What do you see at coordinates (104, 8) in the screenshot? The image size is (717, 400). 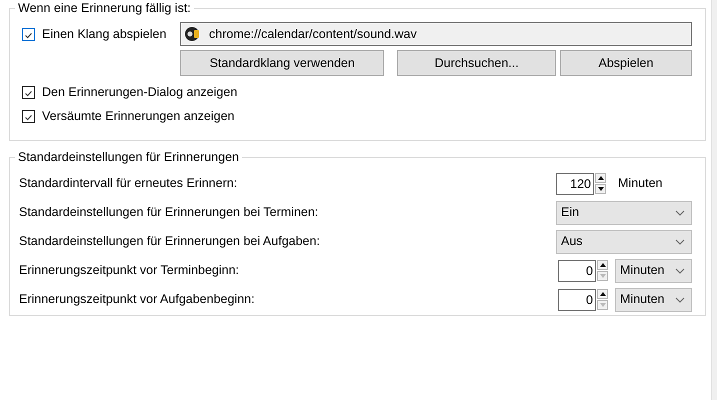 I see `group-title: Wenn eine Erinnerung fällig ist:` at bounding box center [104, 8].